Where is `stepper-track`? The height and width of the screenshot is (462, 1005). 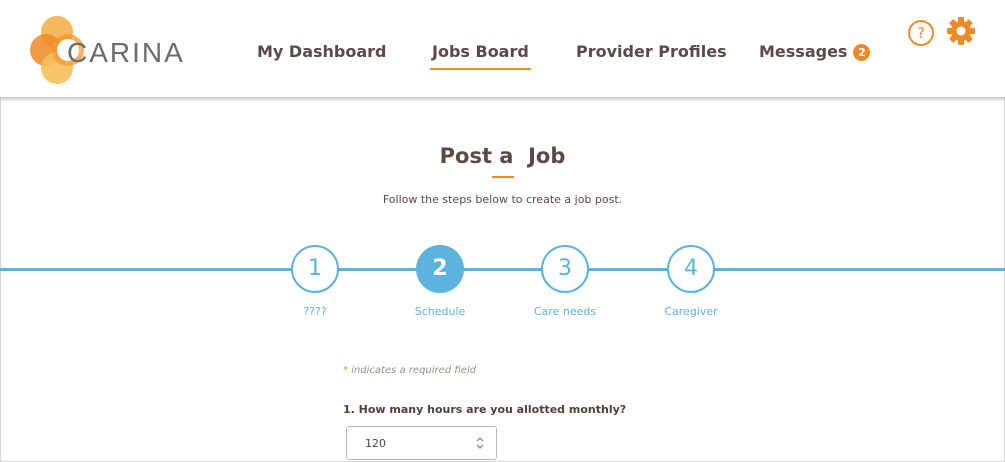
stepper-track is located at coordinates (502, 269).